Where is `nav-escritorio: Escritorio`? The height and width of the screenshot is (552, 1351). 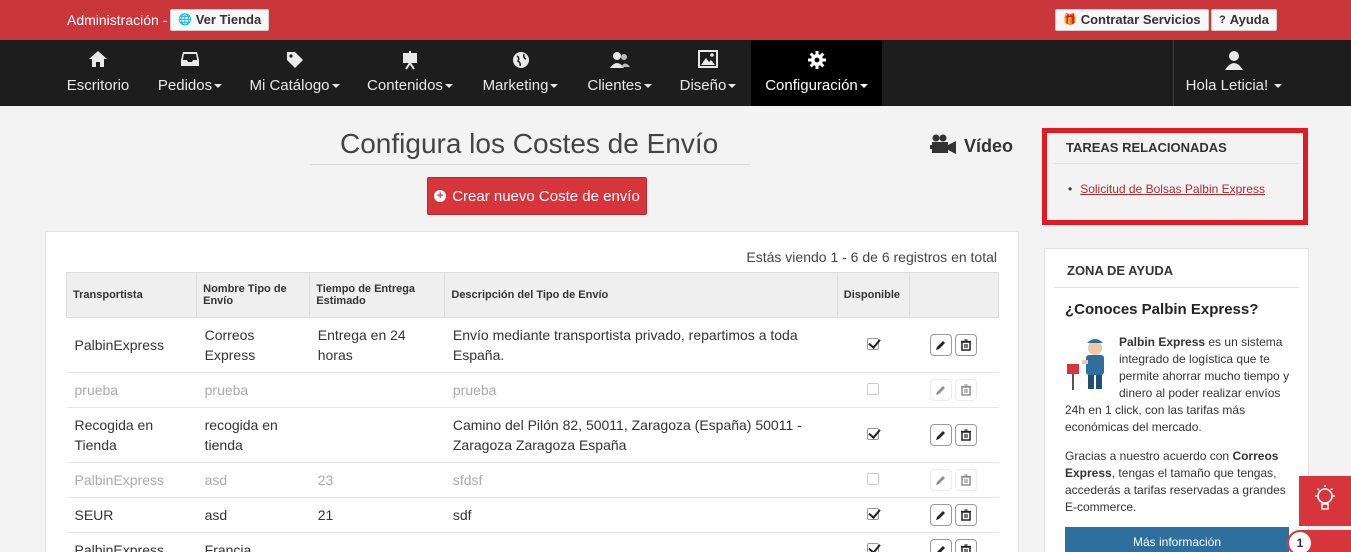 nav-escritorio: Escritorio is located at coordinates (98, 73).